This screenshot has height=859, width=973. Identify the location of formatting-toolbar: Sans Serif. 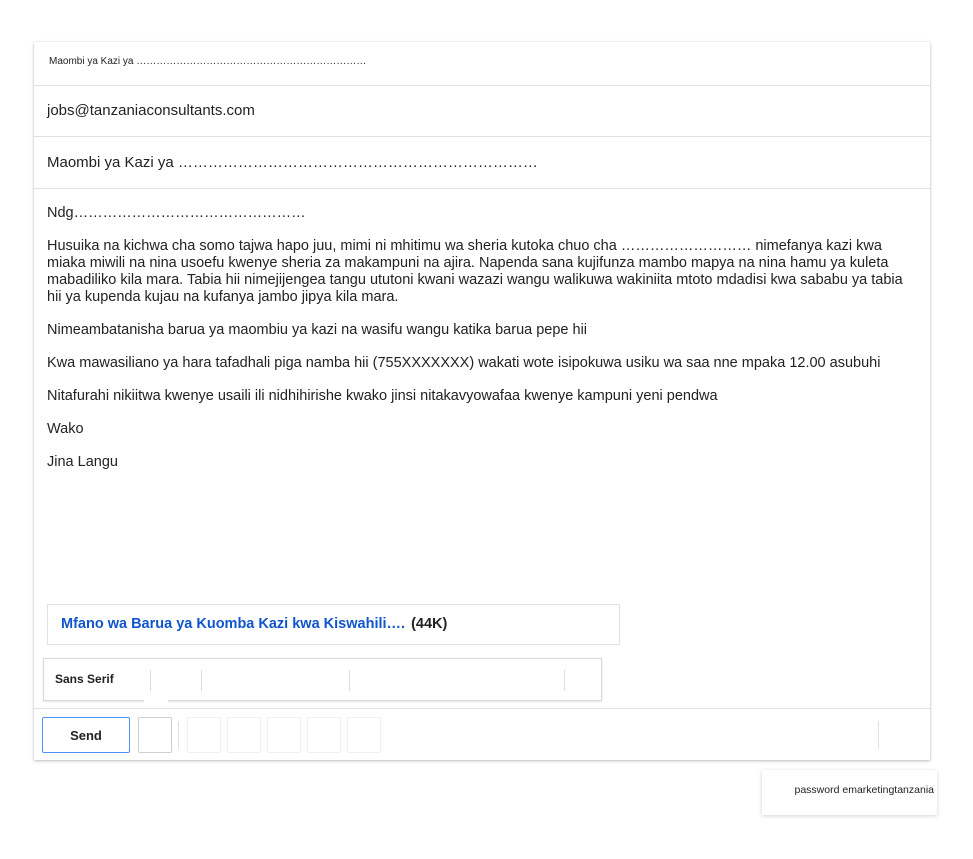
(322, 679).